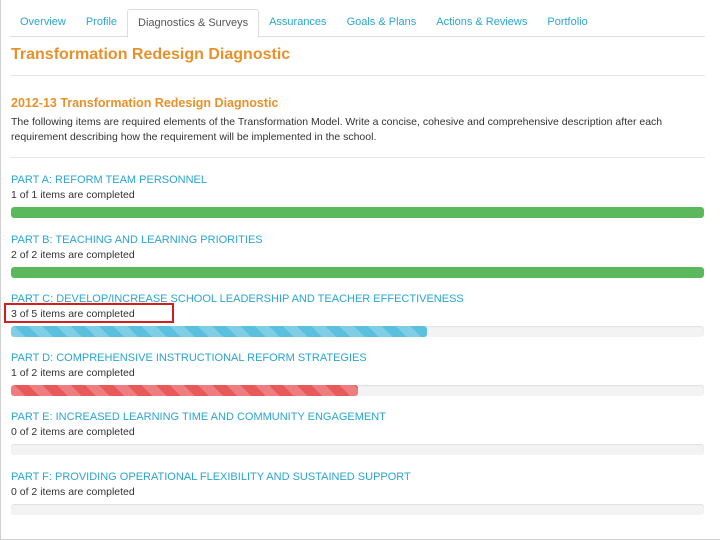  I want to click on tab-portfolio: Portfolio, so click(567, 23).